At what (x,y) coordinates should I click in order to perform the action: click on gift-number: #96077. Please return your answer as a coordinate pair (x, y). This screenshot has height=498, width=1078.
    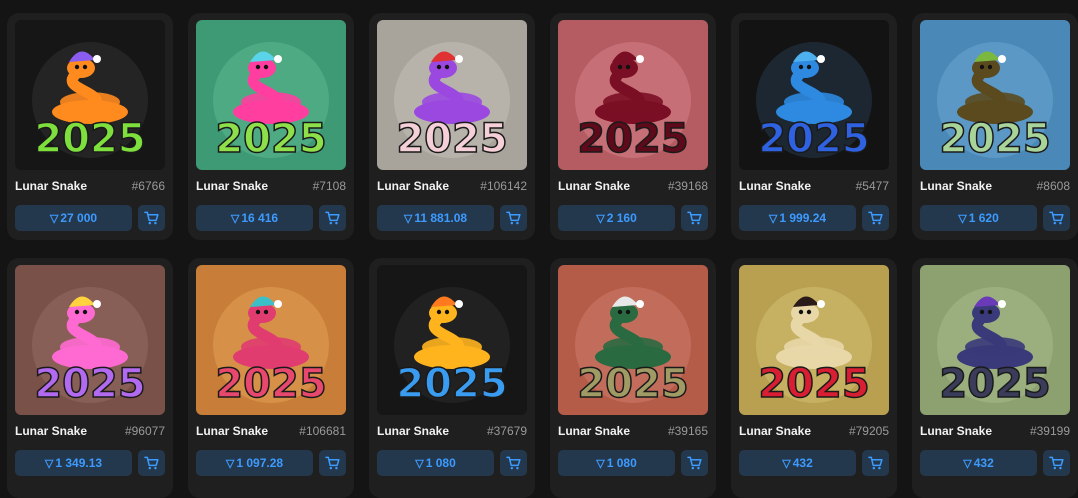
    Looking at the image, I should click on (144, 431).